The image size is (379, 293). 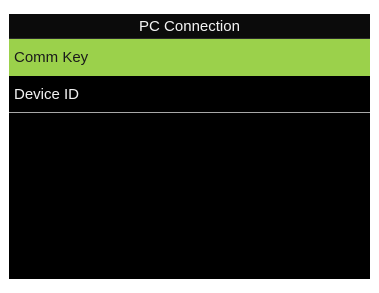 What do you see at coordinates (189, 94) in the screenshot?
I see `menu-item-device-id: Device ID` at bounding box center [189, 94].